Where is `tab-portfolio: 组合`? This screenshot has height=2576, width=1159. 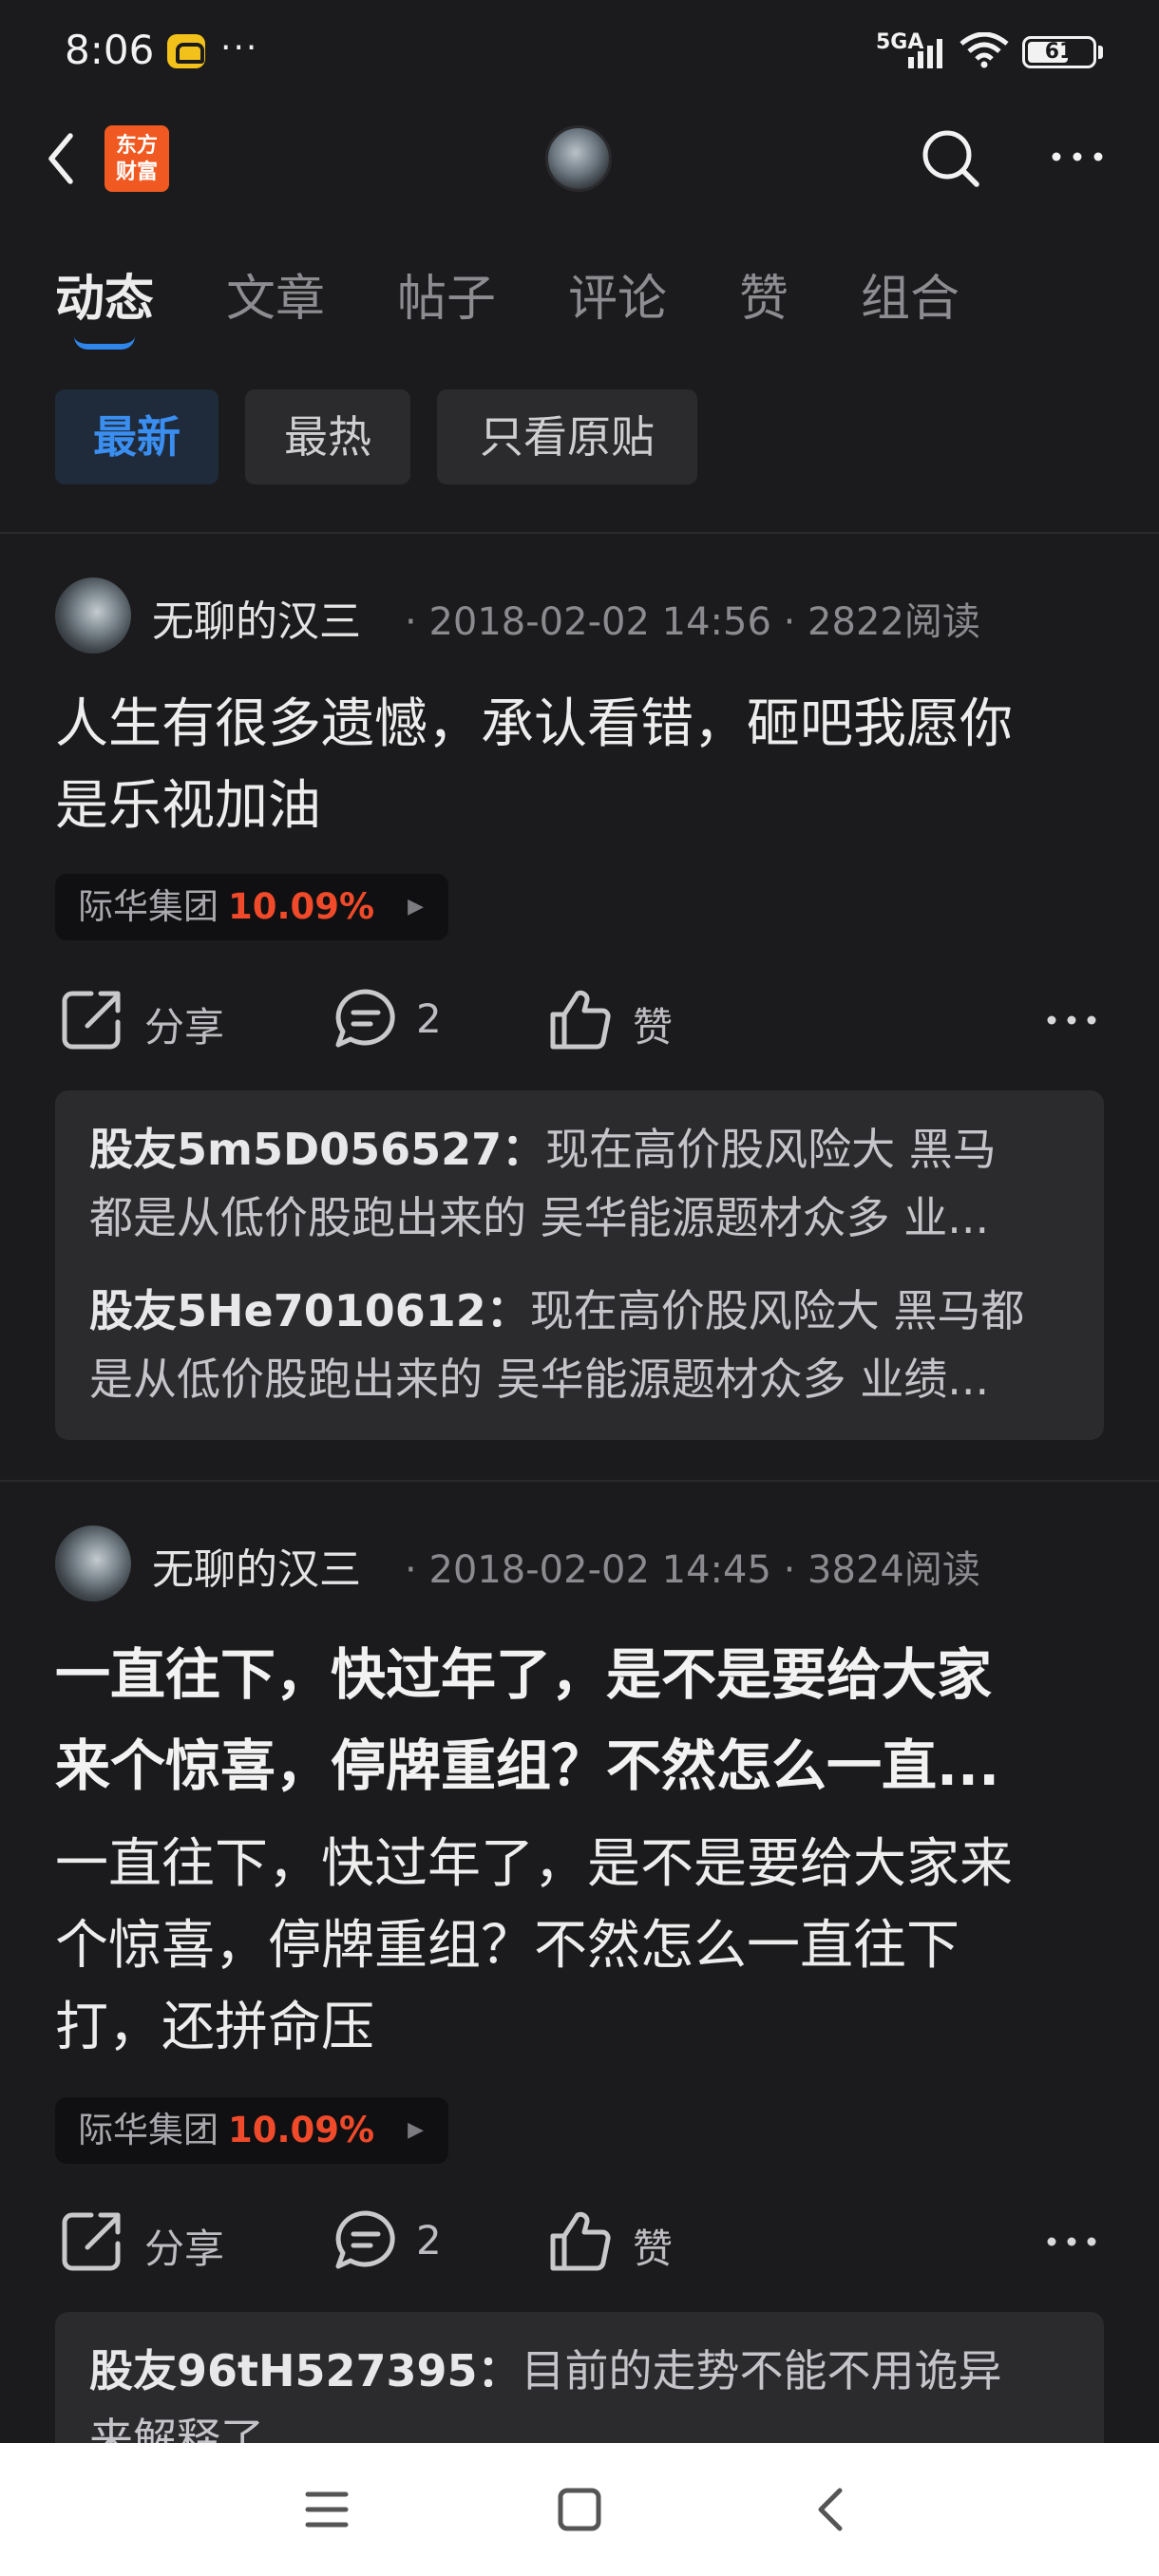
tab-portfolio: 组合 is located at coordinates (910, 294).